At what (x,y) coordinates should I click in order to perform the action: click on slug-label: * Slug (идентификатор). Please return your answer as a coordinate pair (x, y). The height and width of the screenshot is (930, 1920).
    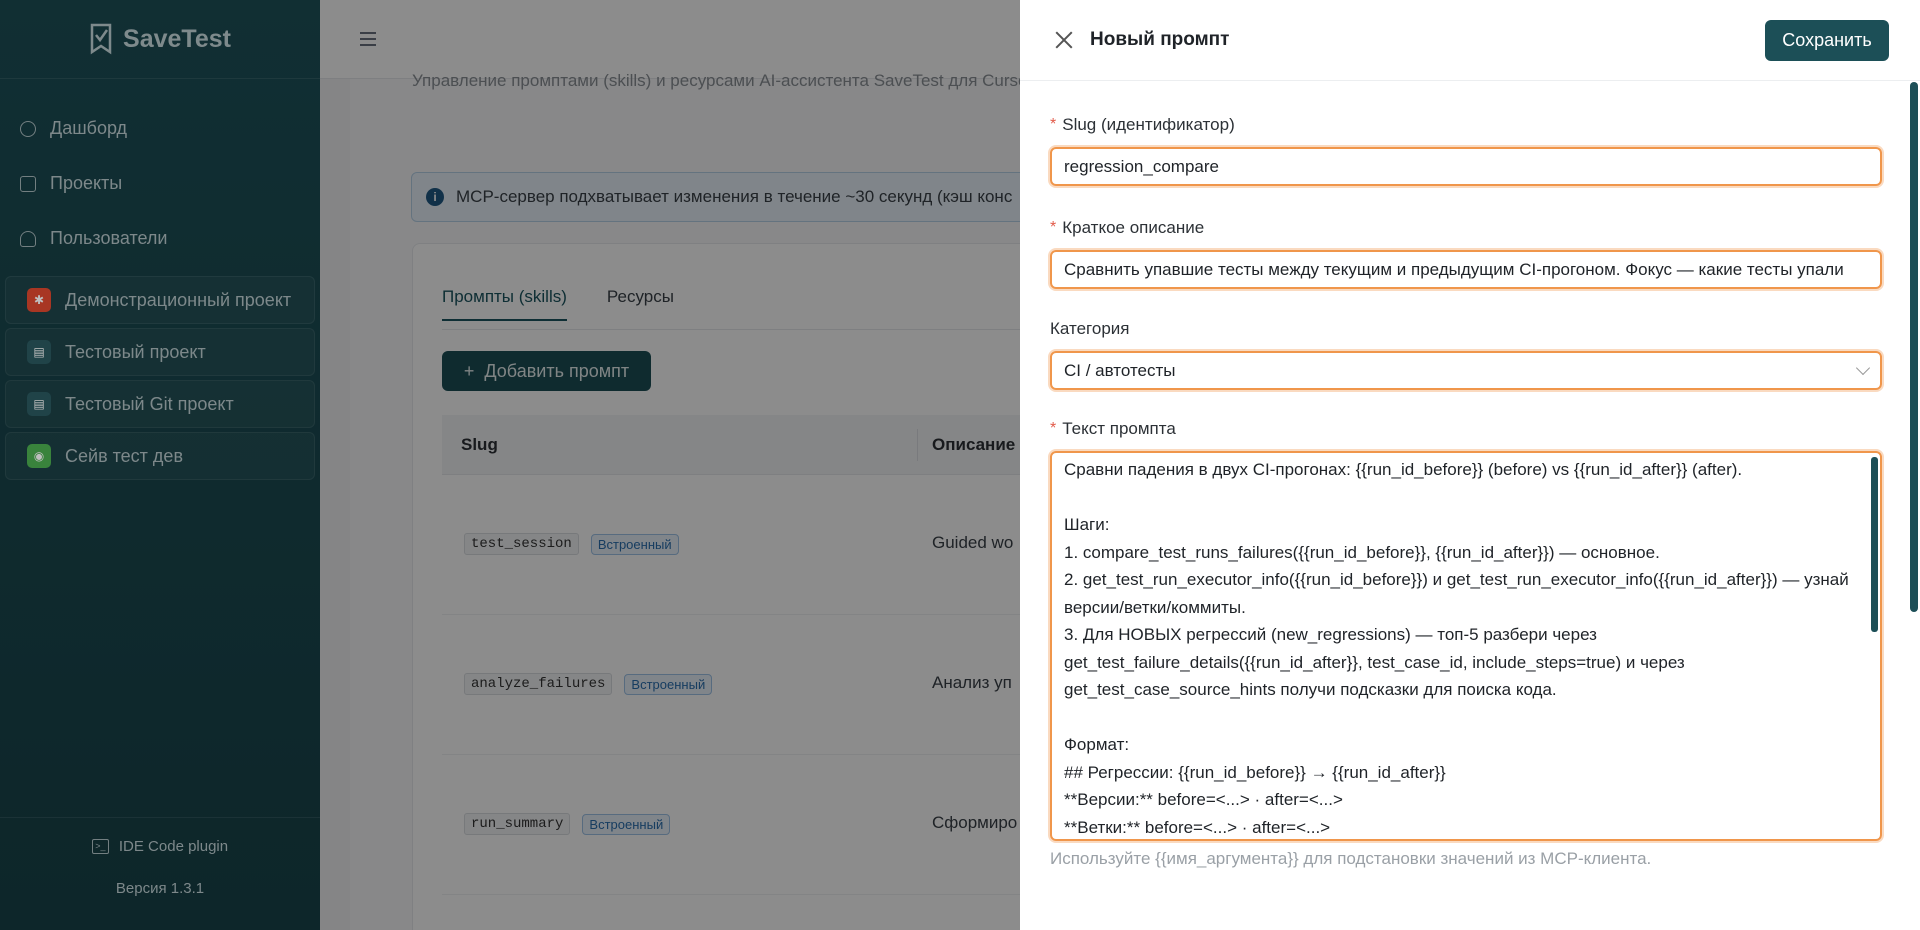
    Looking at the image, I should click on (1477, 125).